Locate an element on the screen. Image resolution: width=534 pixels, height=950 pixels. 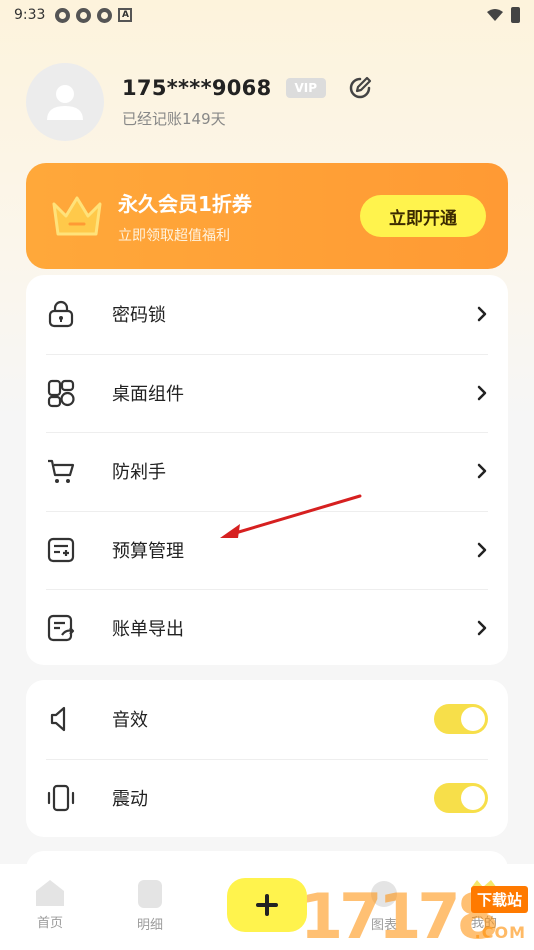
wifi-icon is located at coordinates (495, 15).